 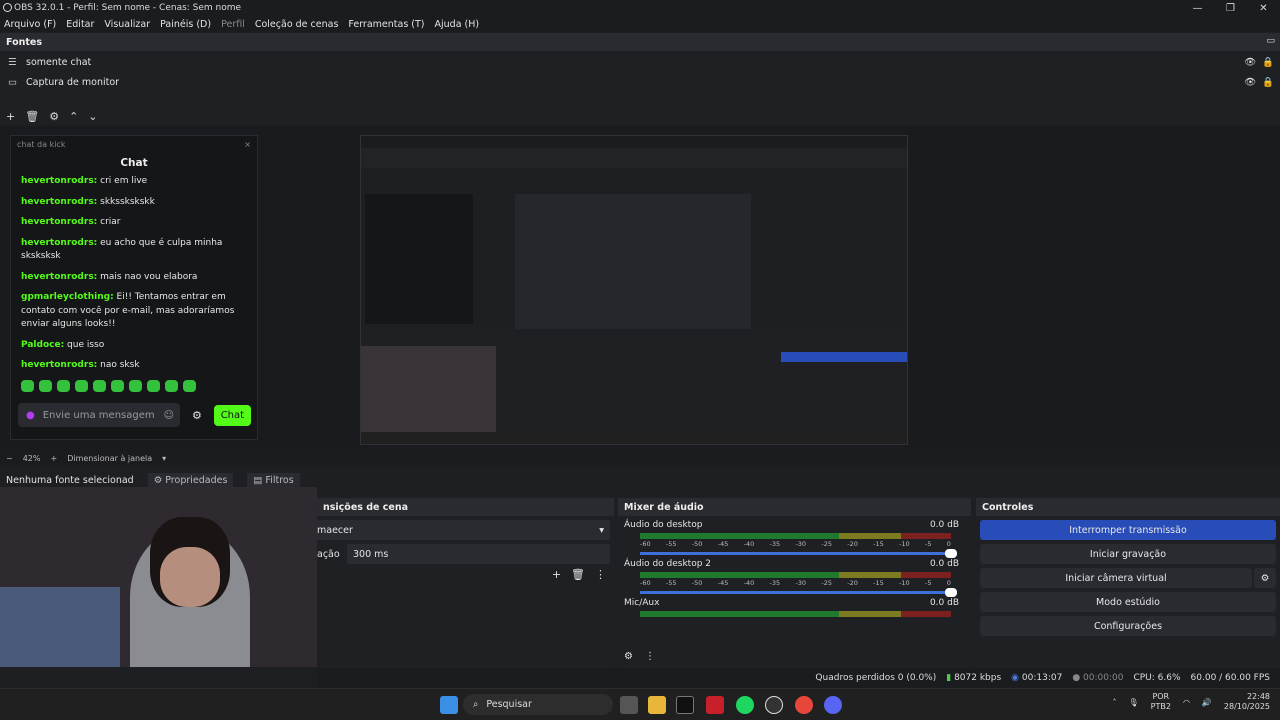 What do you see at coordinates (233, 24) in the screenshot?
I see `menu-perfil: Perfil` at bounding box center [233, 24].